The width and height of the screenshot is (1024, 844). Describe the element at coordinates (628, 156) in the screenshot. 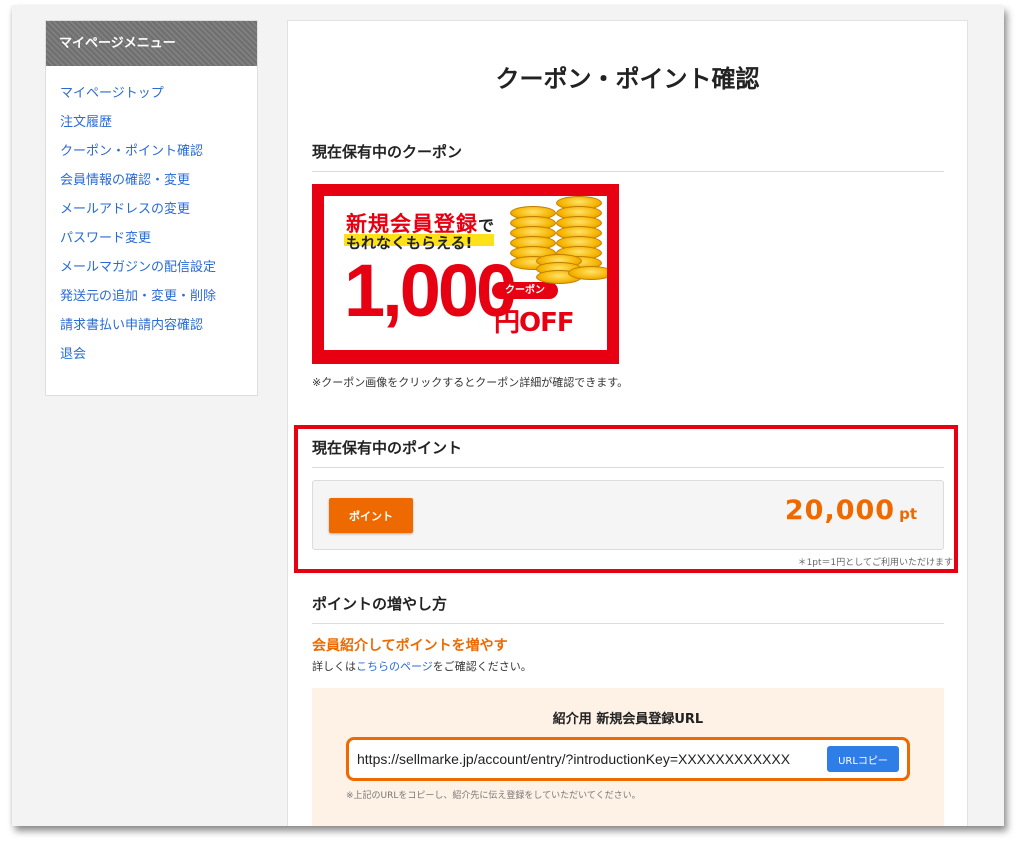

I see `coupon-section-heading: 現在保有中のクーポン` at that location.